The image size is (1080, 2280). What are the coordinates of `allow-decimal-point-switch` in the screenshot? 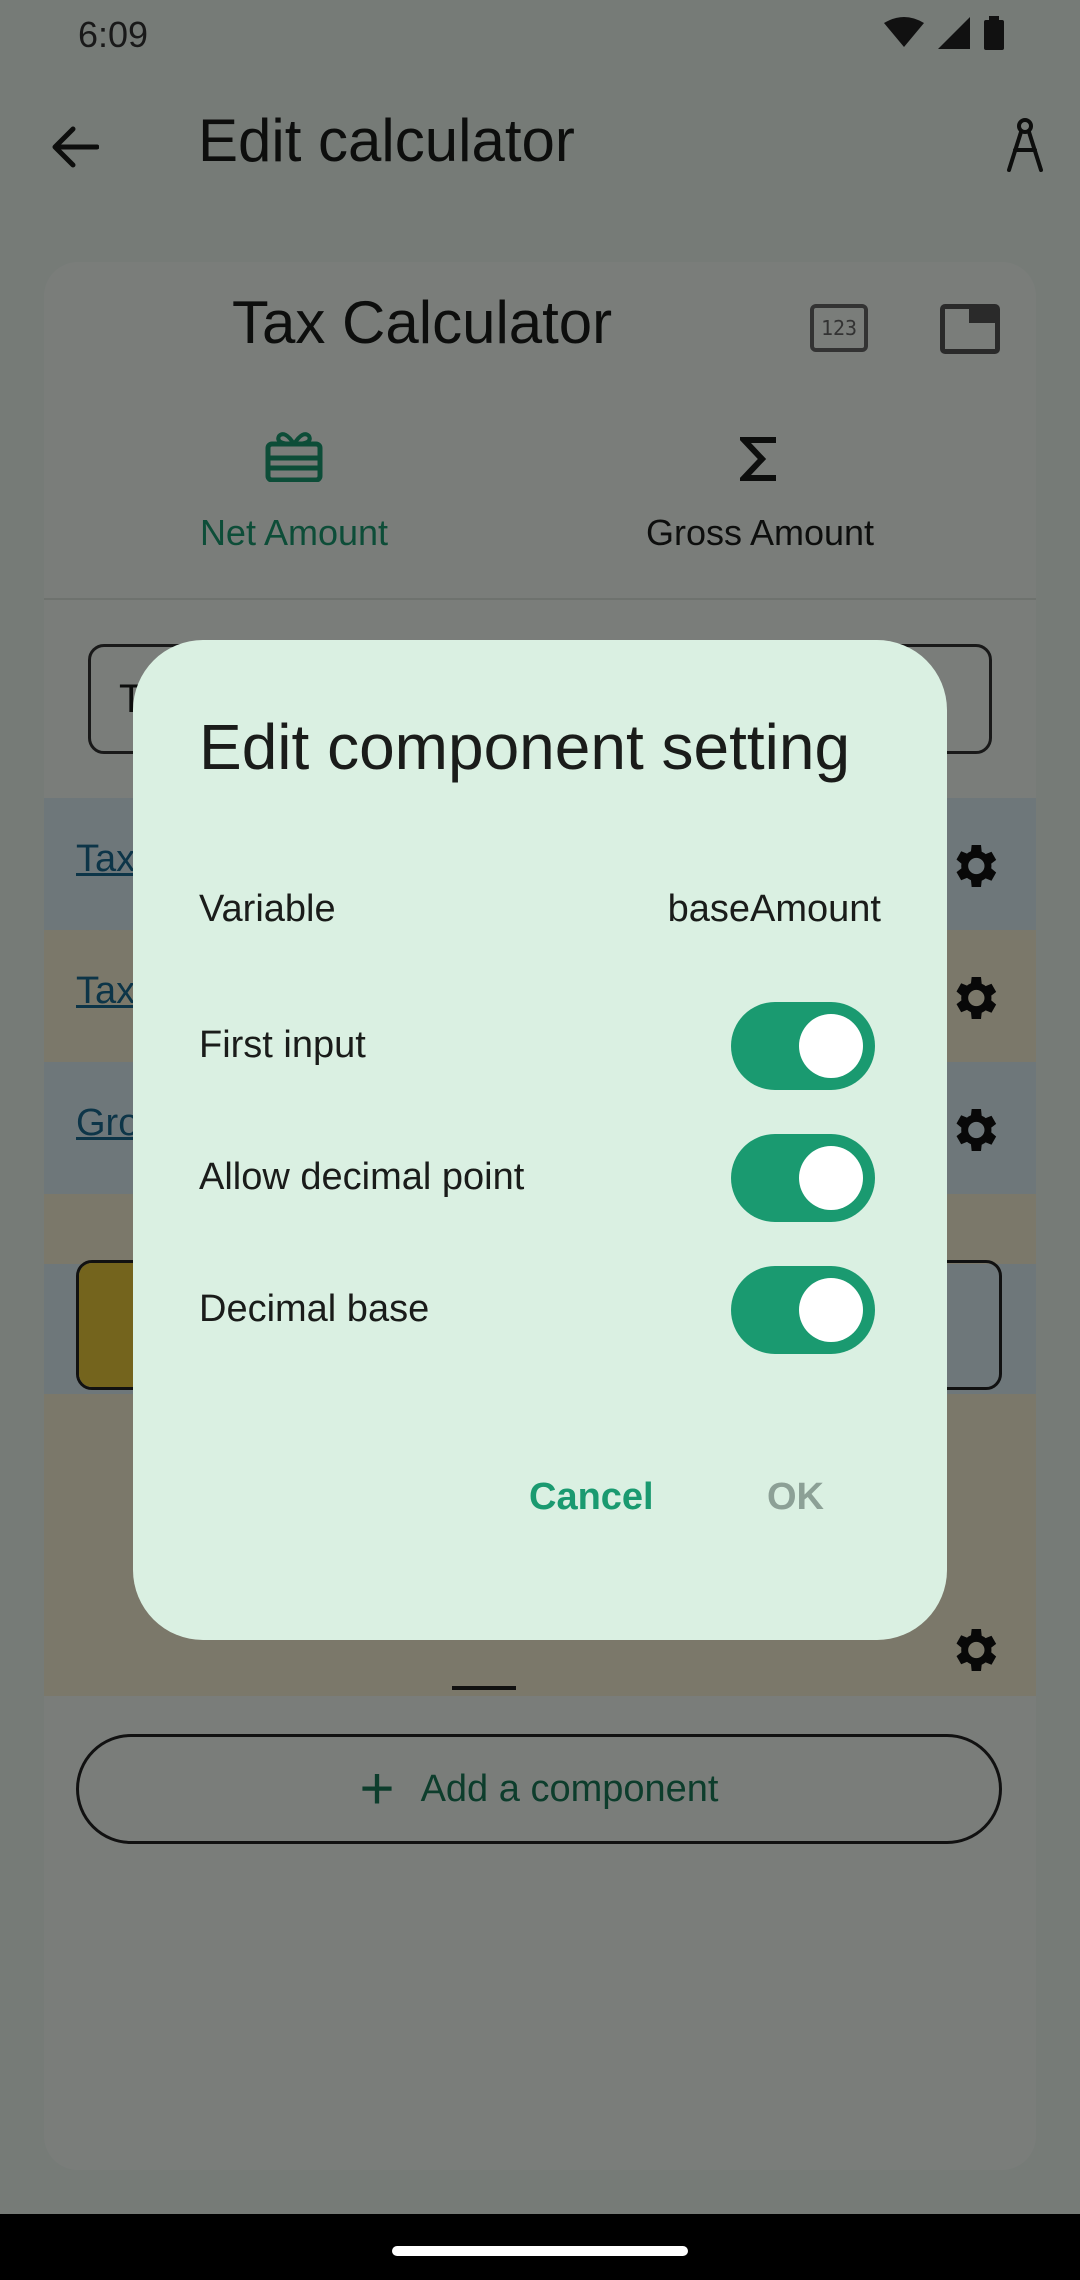 It's located at (803, 1178).